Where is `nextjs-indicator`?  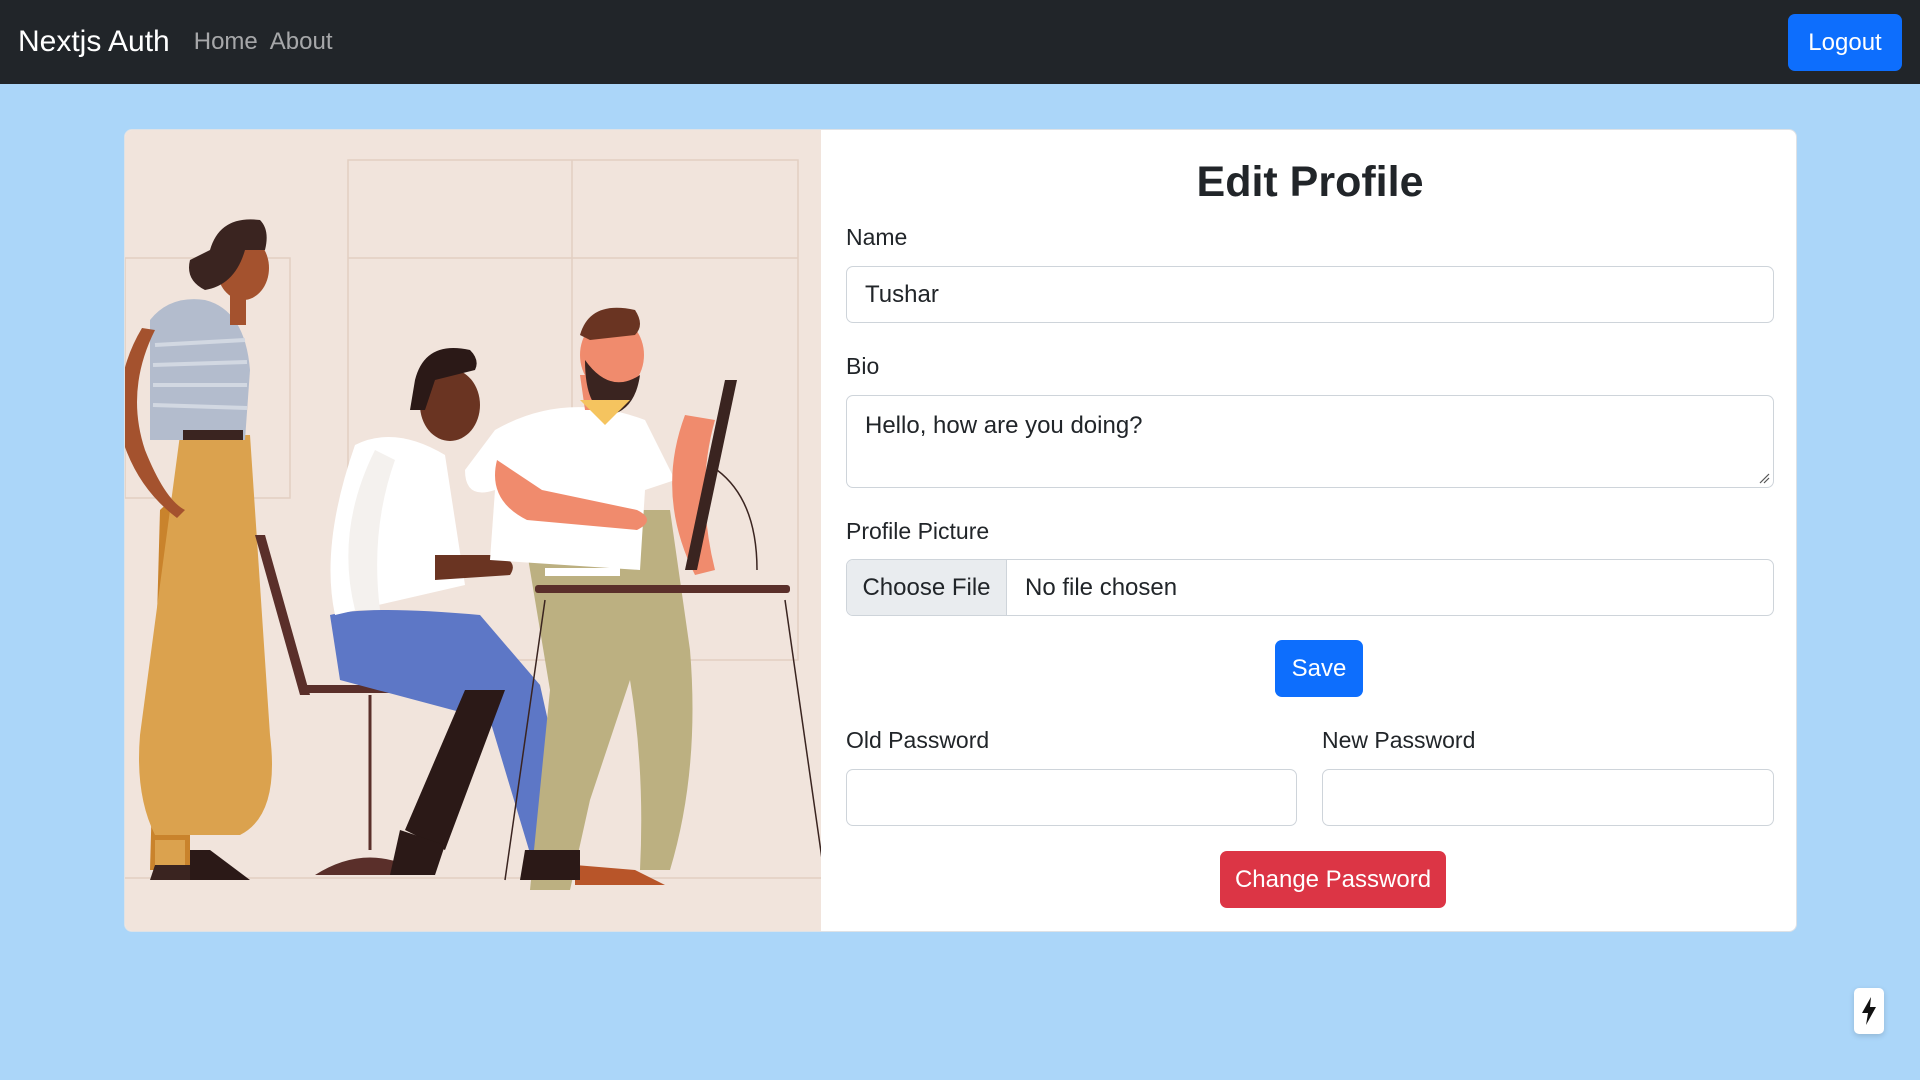 nextjs-indicator is located at coordinates (1869, 1011).